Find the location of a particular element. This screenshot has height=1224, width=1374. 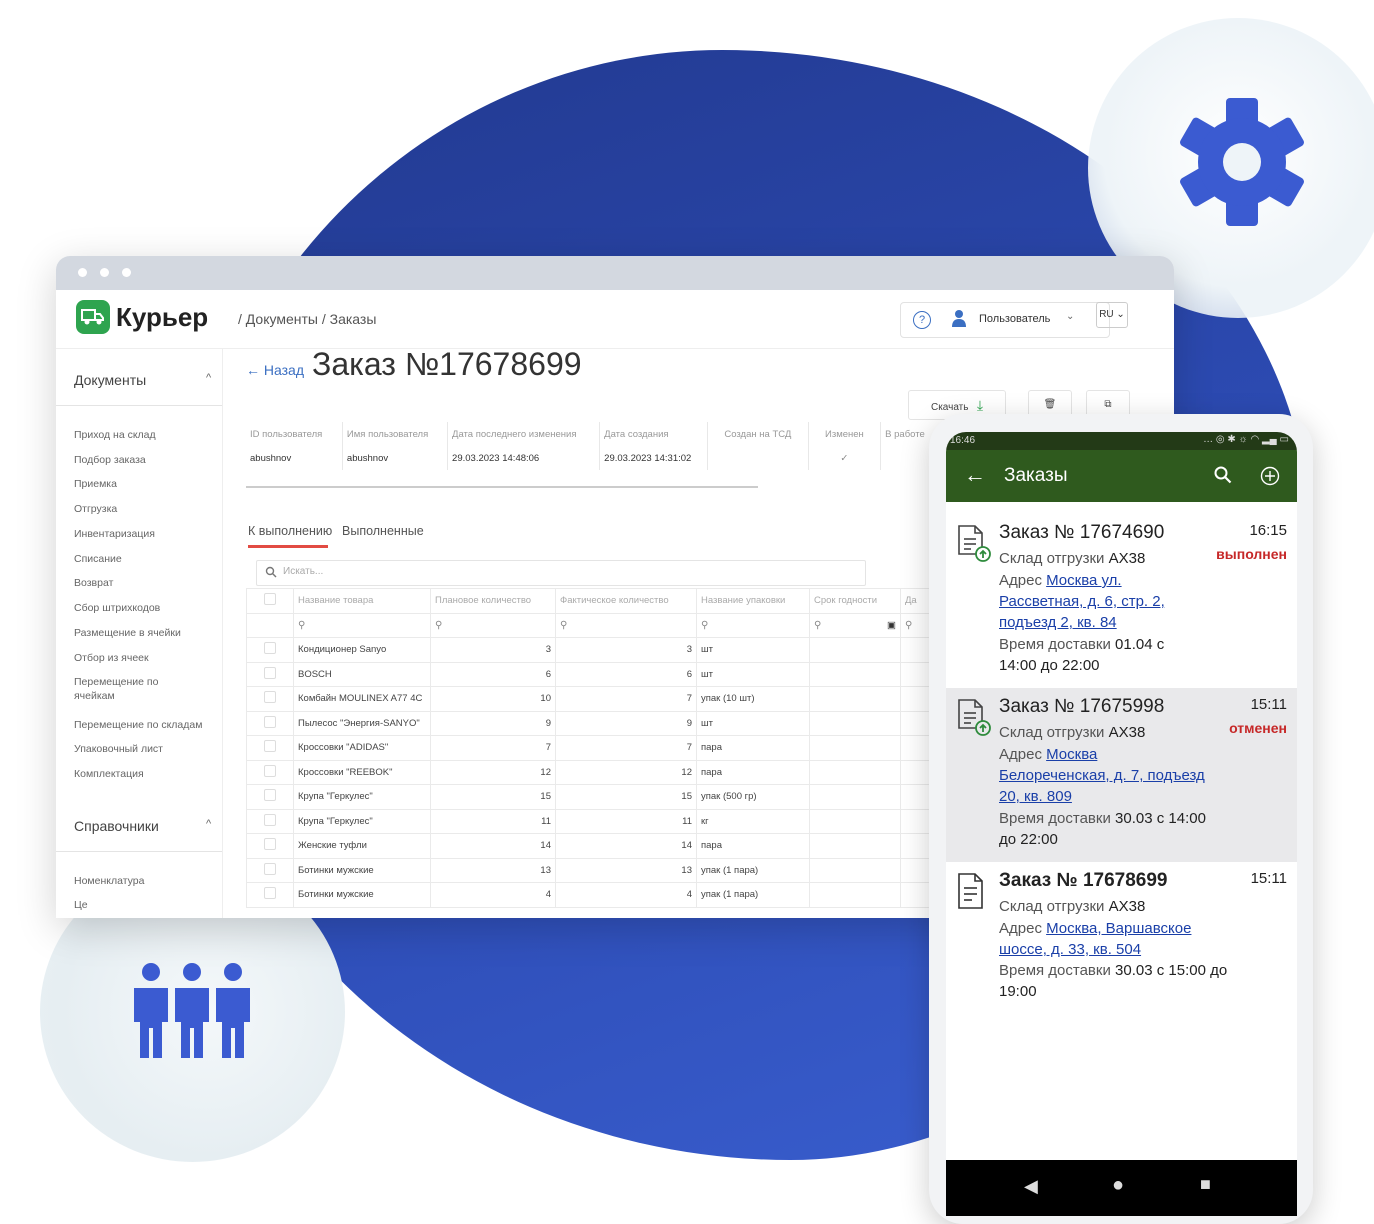

sidebar-item: Приход на склад is located at coordinates (148, 435).